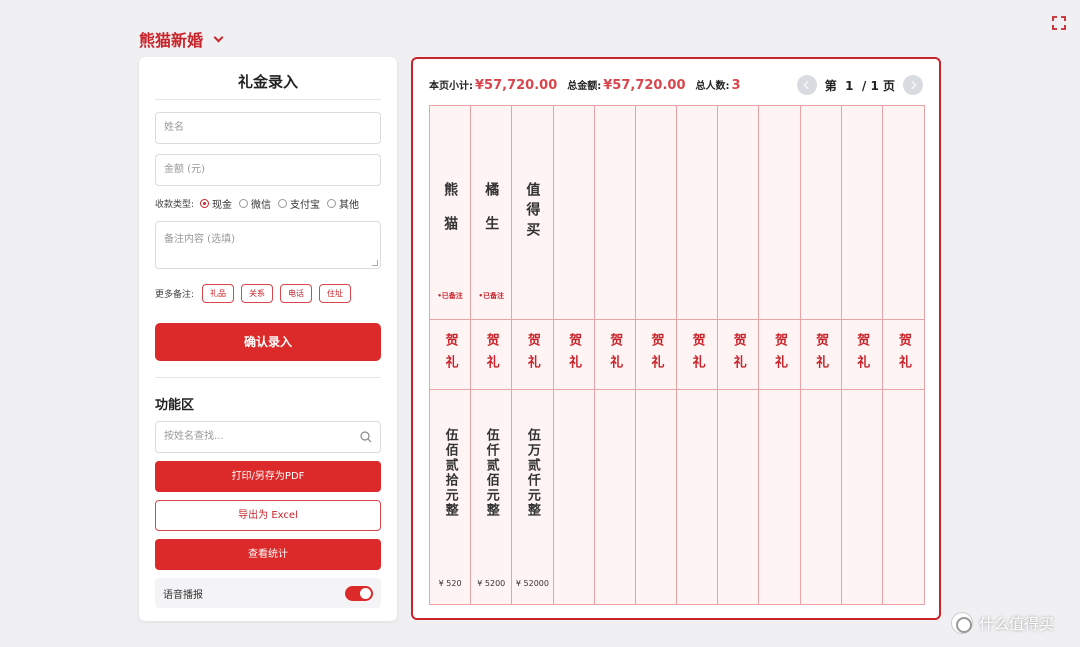 This screenshot has height=647, width=1080. What do you see at coordinates (451, 86) in the screenshot?
I see `page-subtotal-label: 本页小计:` at bounding box center [451, 86].